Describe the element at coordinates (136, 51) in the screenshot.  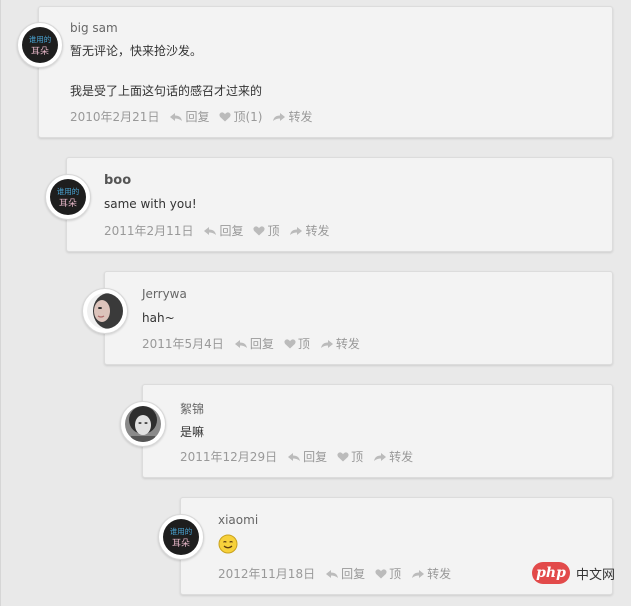
I see `comment-text: 暂无评论，快来抢沙发。` at that location.